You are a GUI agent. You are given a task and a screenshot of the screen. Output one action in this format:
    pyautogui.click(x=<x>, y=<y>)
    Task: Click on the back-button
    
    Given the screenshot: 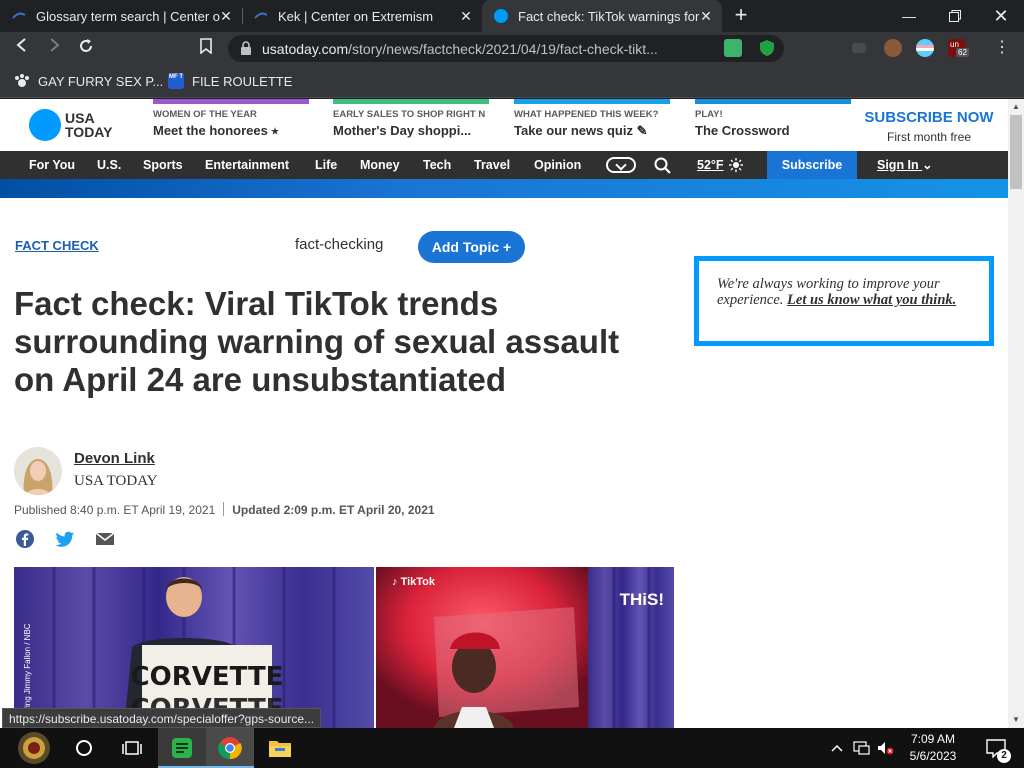 What is the action you would take?
    pyautogui.click(x=22, y=48)
    